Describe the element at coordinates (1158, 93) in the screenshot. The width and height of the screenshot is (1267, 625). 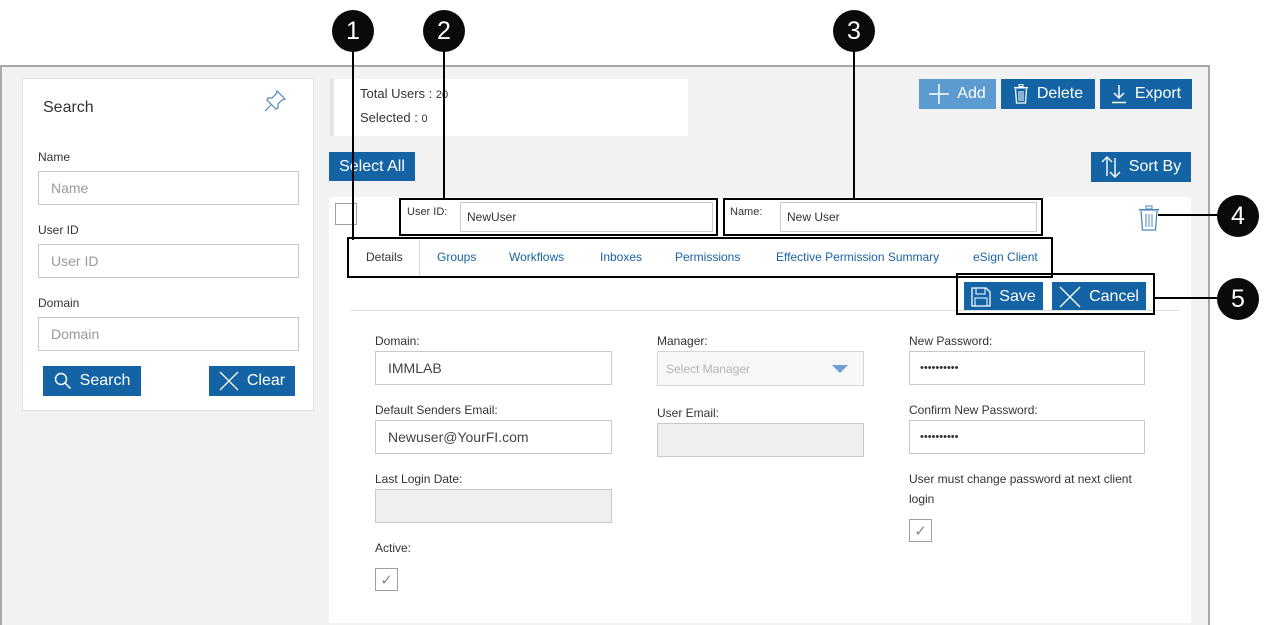
I see `export-button-label: Export` at that location.